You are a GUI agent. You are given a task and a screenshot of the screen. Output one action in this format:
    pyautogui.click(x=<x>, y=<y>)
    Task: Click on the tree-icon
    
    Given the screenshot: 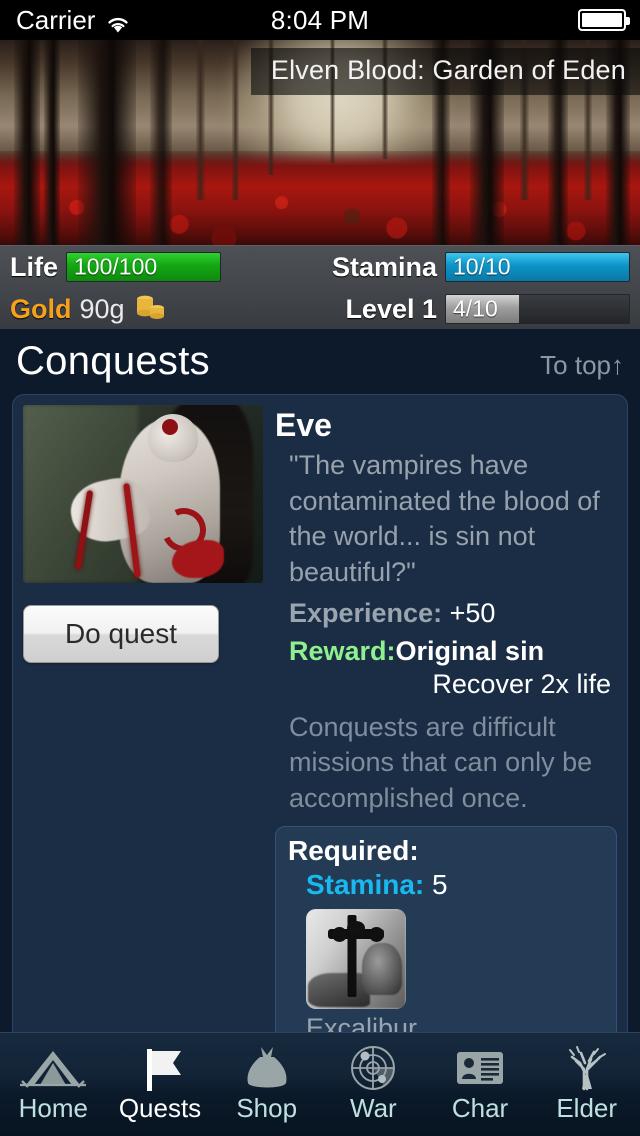 What is the action you would take?
    pyautogui.click(x=587, y=1066)
    